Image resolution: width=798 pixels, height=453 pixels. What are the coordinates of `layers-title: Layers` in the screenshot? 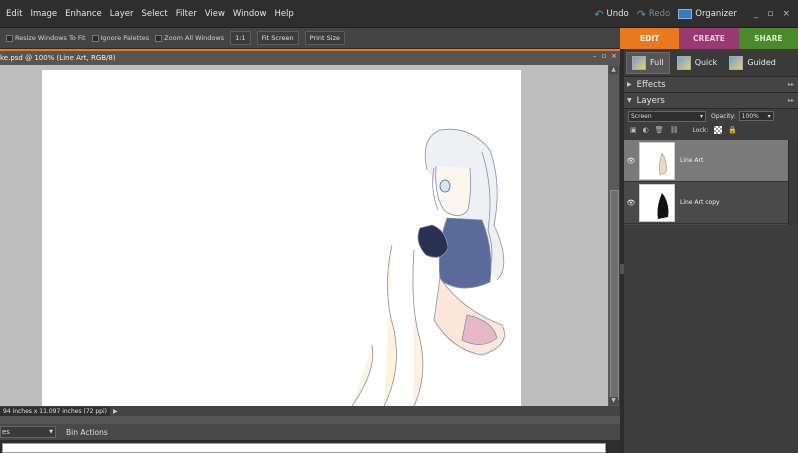 It's located at (650, 100).